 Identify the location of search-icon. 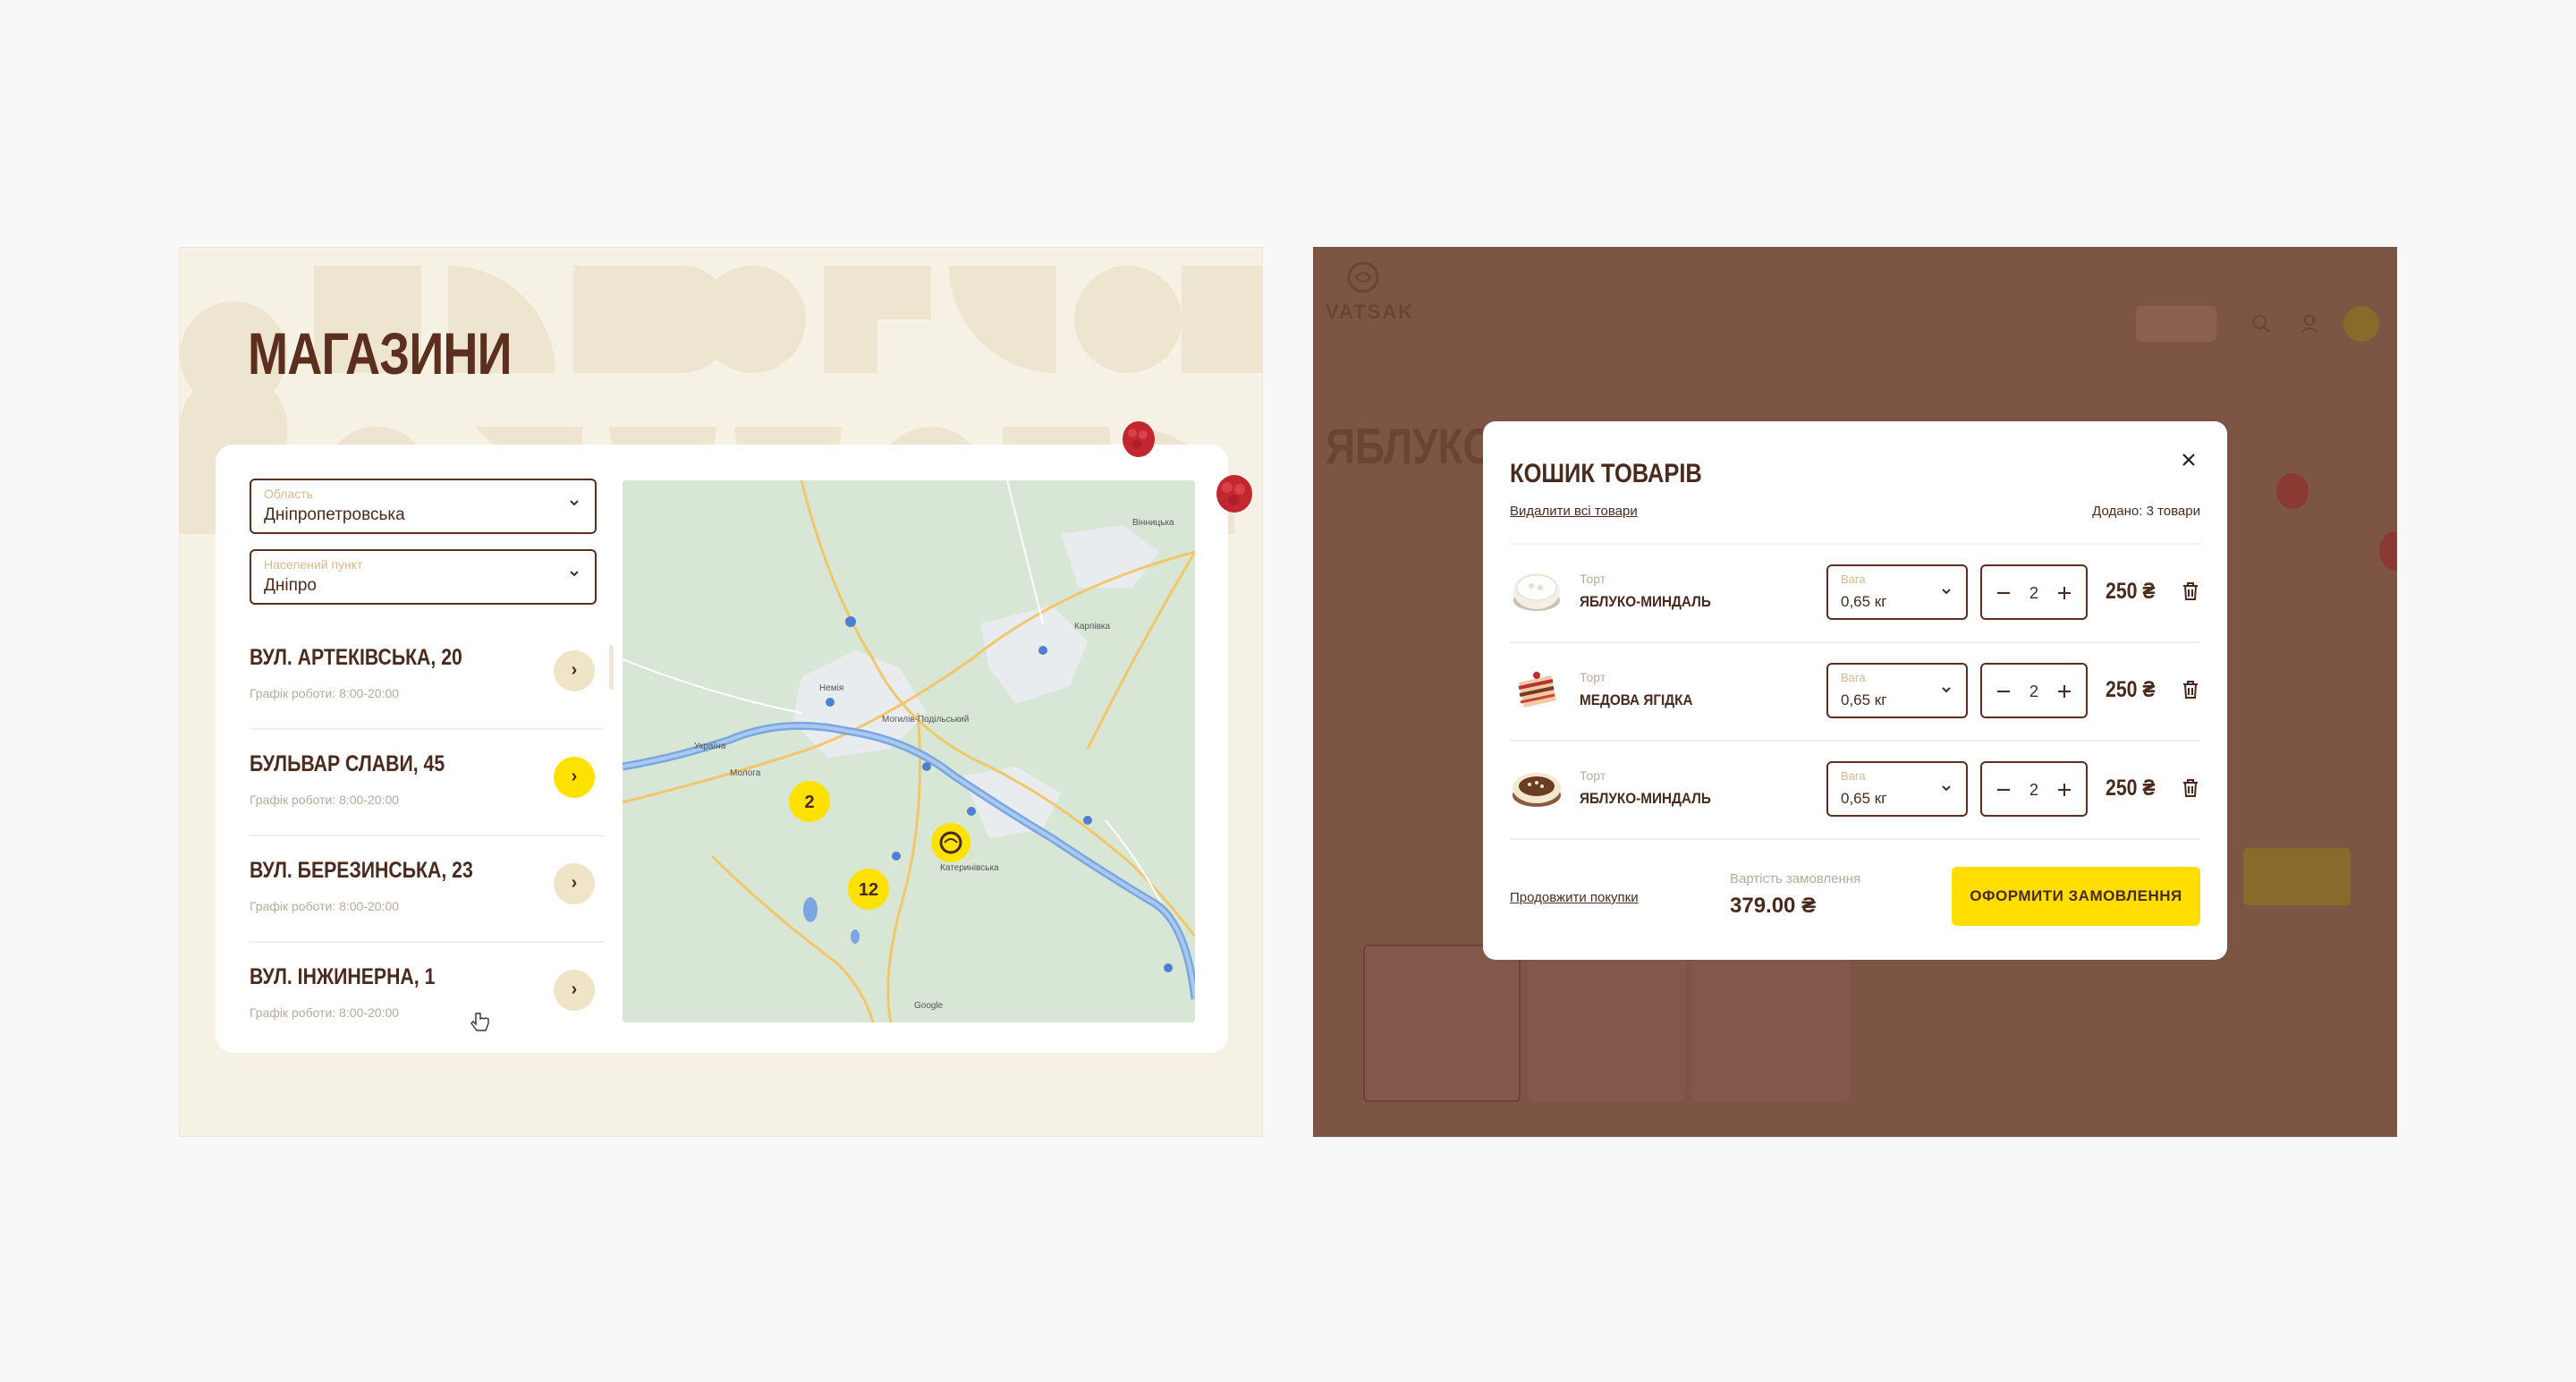
(2261, 324).